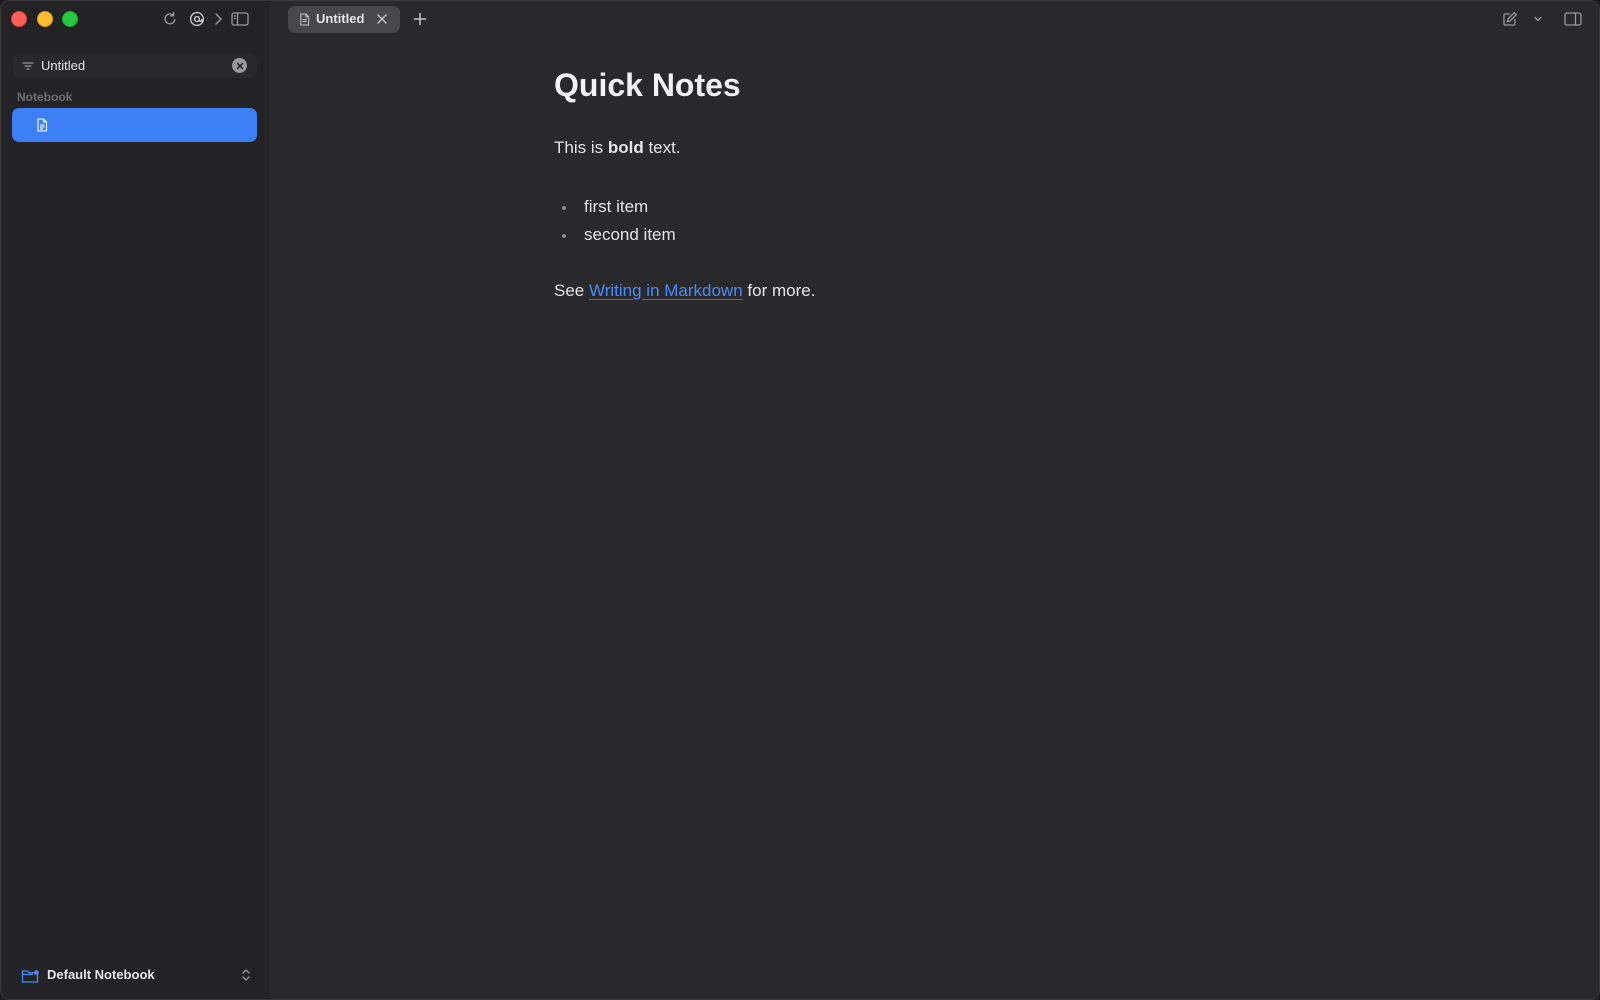  Describe the element at coordinates (70, 19) in the screenshot. I see `window-zoom-button` at that location.